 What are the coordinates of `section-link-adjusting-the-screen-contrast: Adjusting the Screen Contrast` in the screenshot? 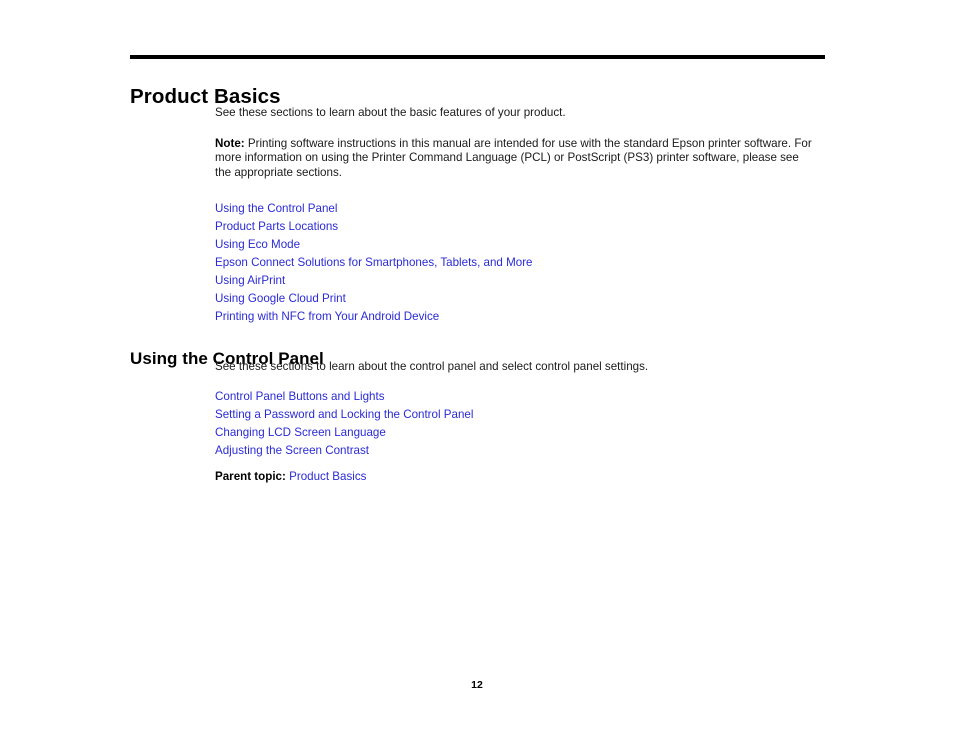 It's located at (292, 450).